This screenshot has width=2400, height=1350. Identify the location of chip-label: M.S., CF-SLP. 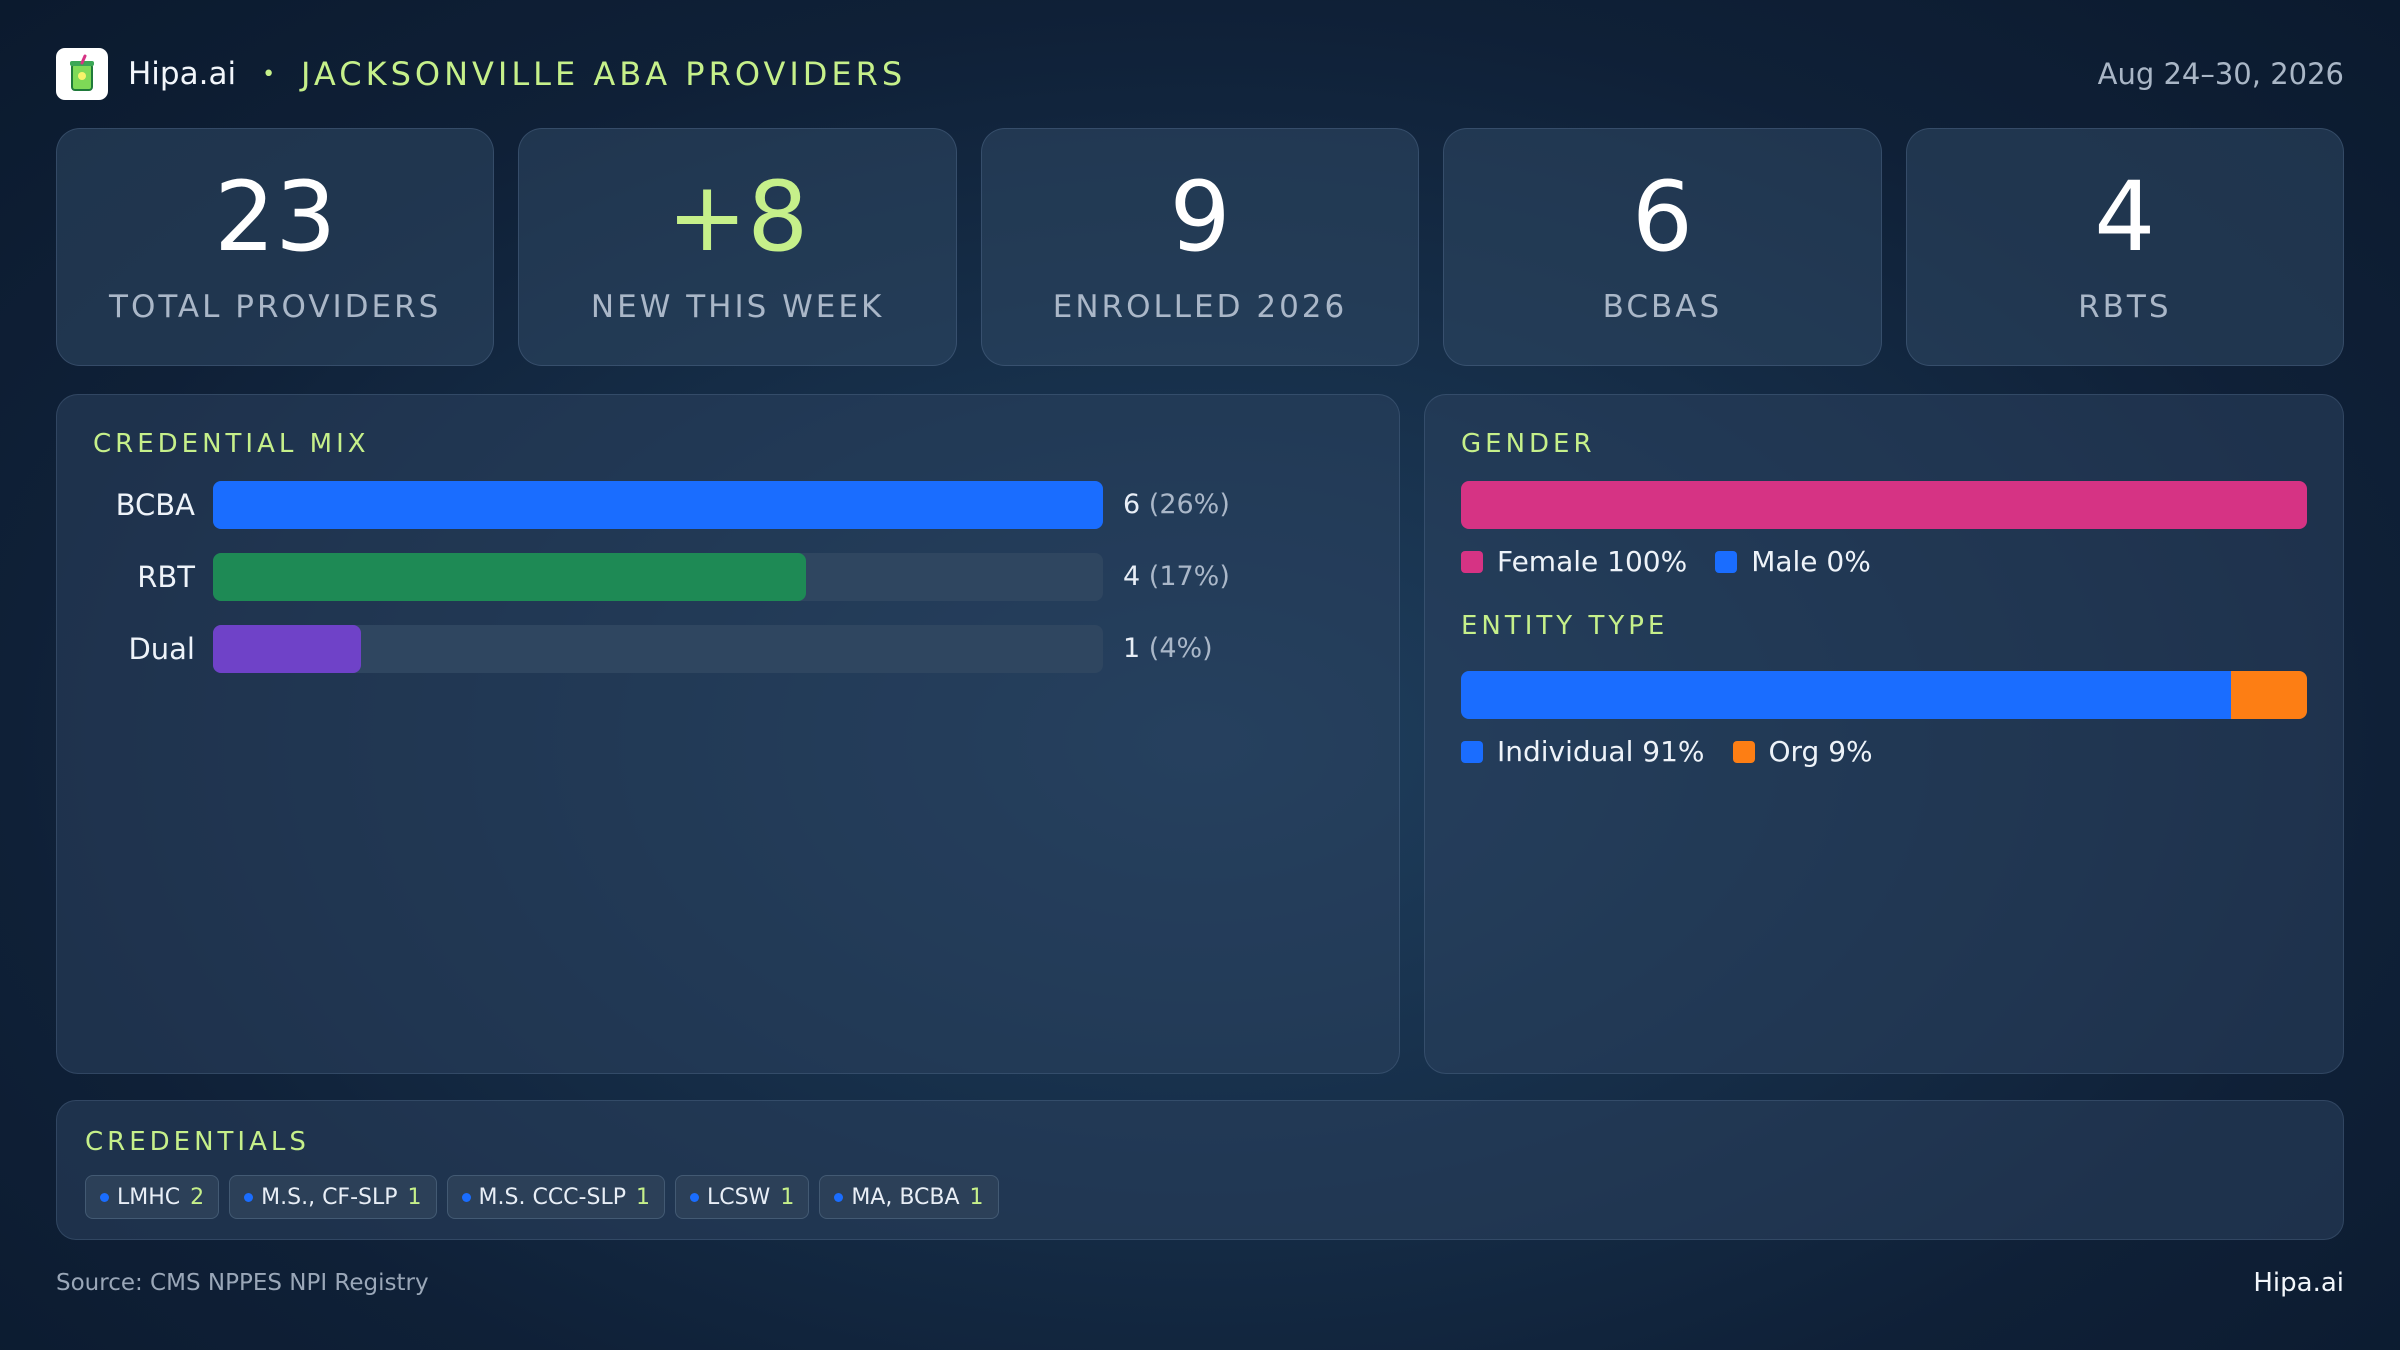
(329, 1197).